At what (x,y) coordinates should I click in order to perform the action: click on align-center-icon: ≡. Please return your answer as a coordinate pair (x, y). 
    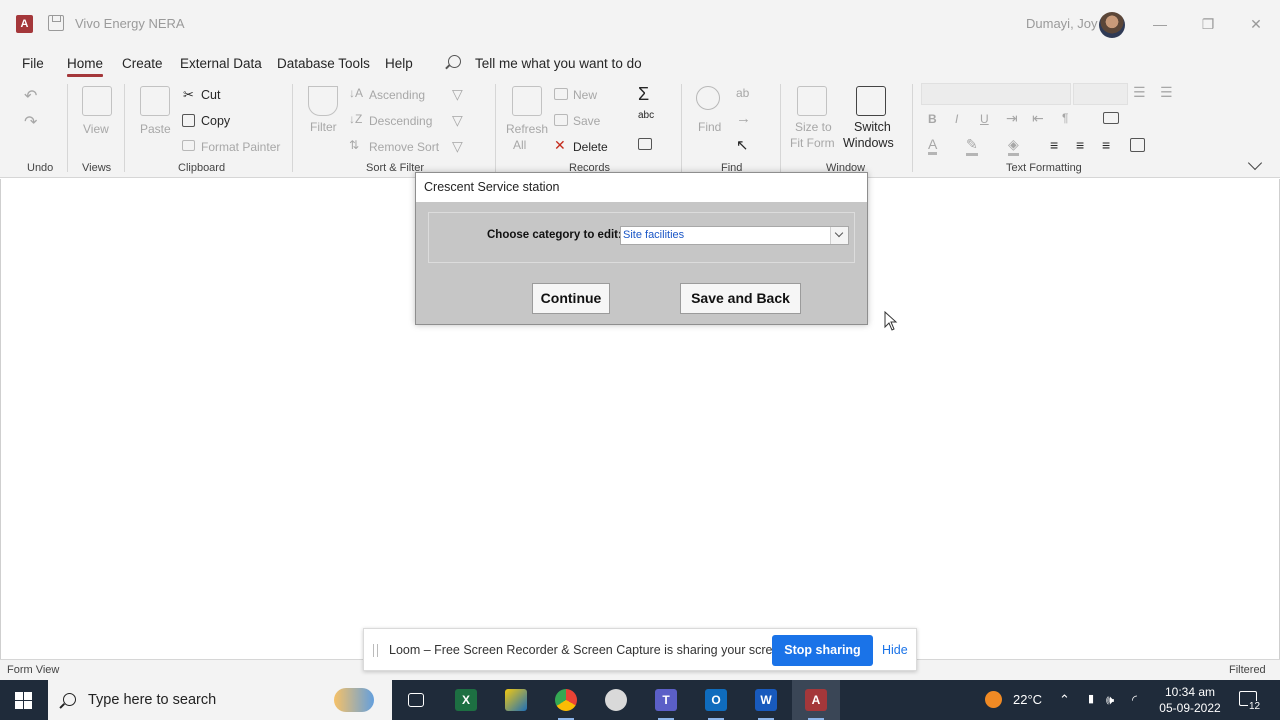
    Looking at the image, I should click on (1080, 145).